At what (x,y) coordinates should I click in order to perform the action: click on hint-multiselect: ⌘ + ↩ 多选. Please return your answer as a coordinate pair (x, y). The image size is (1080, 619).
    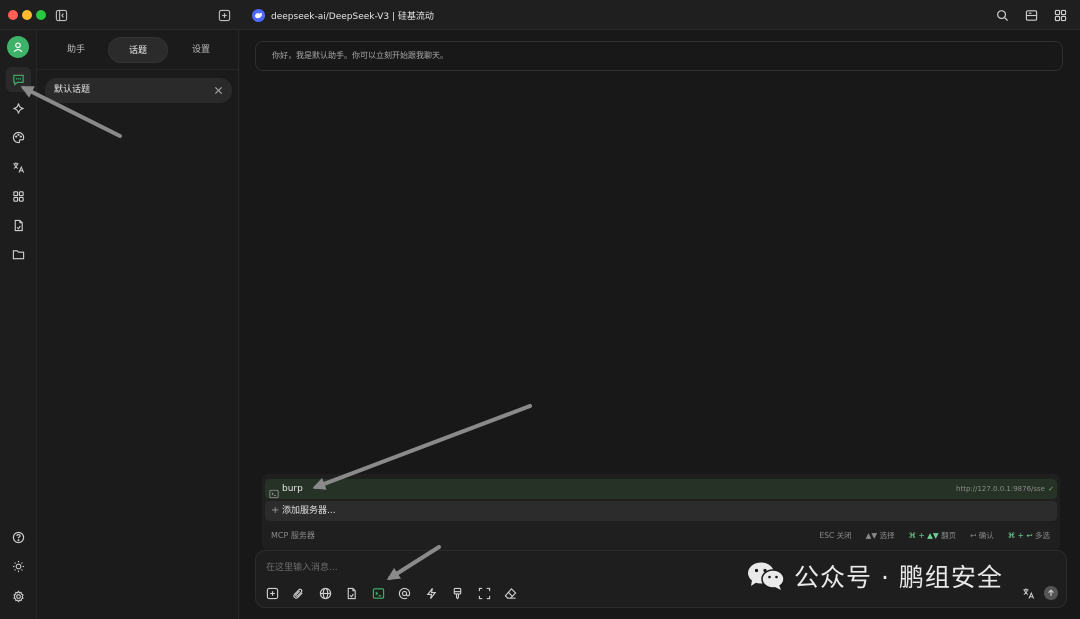
    Looking at the image, I should click on (1028, 535).